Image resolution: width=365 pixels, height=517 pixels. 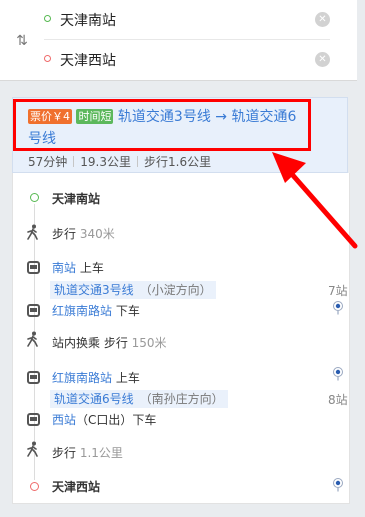 What do you see at coordinates (64, 268) in the screenshot?
I see `board-station-link: 南站` at bounding box center [64, 268].